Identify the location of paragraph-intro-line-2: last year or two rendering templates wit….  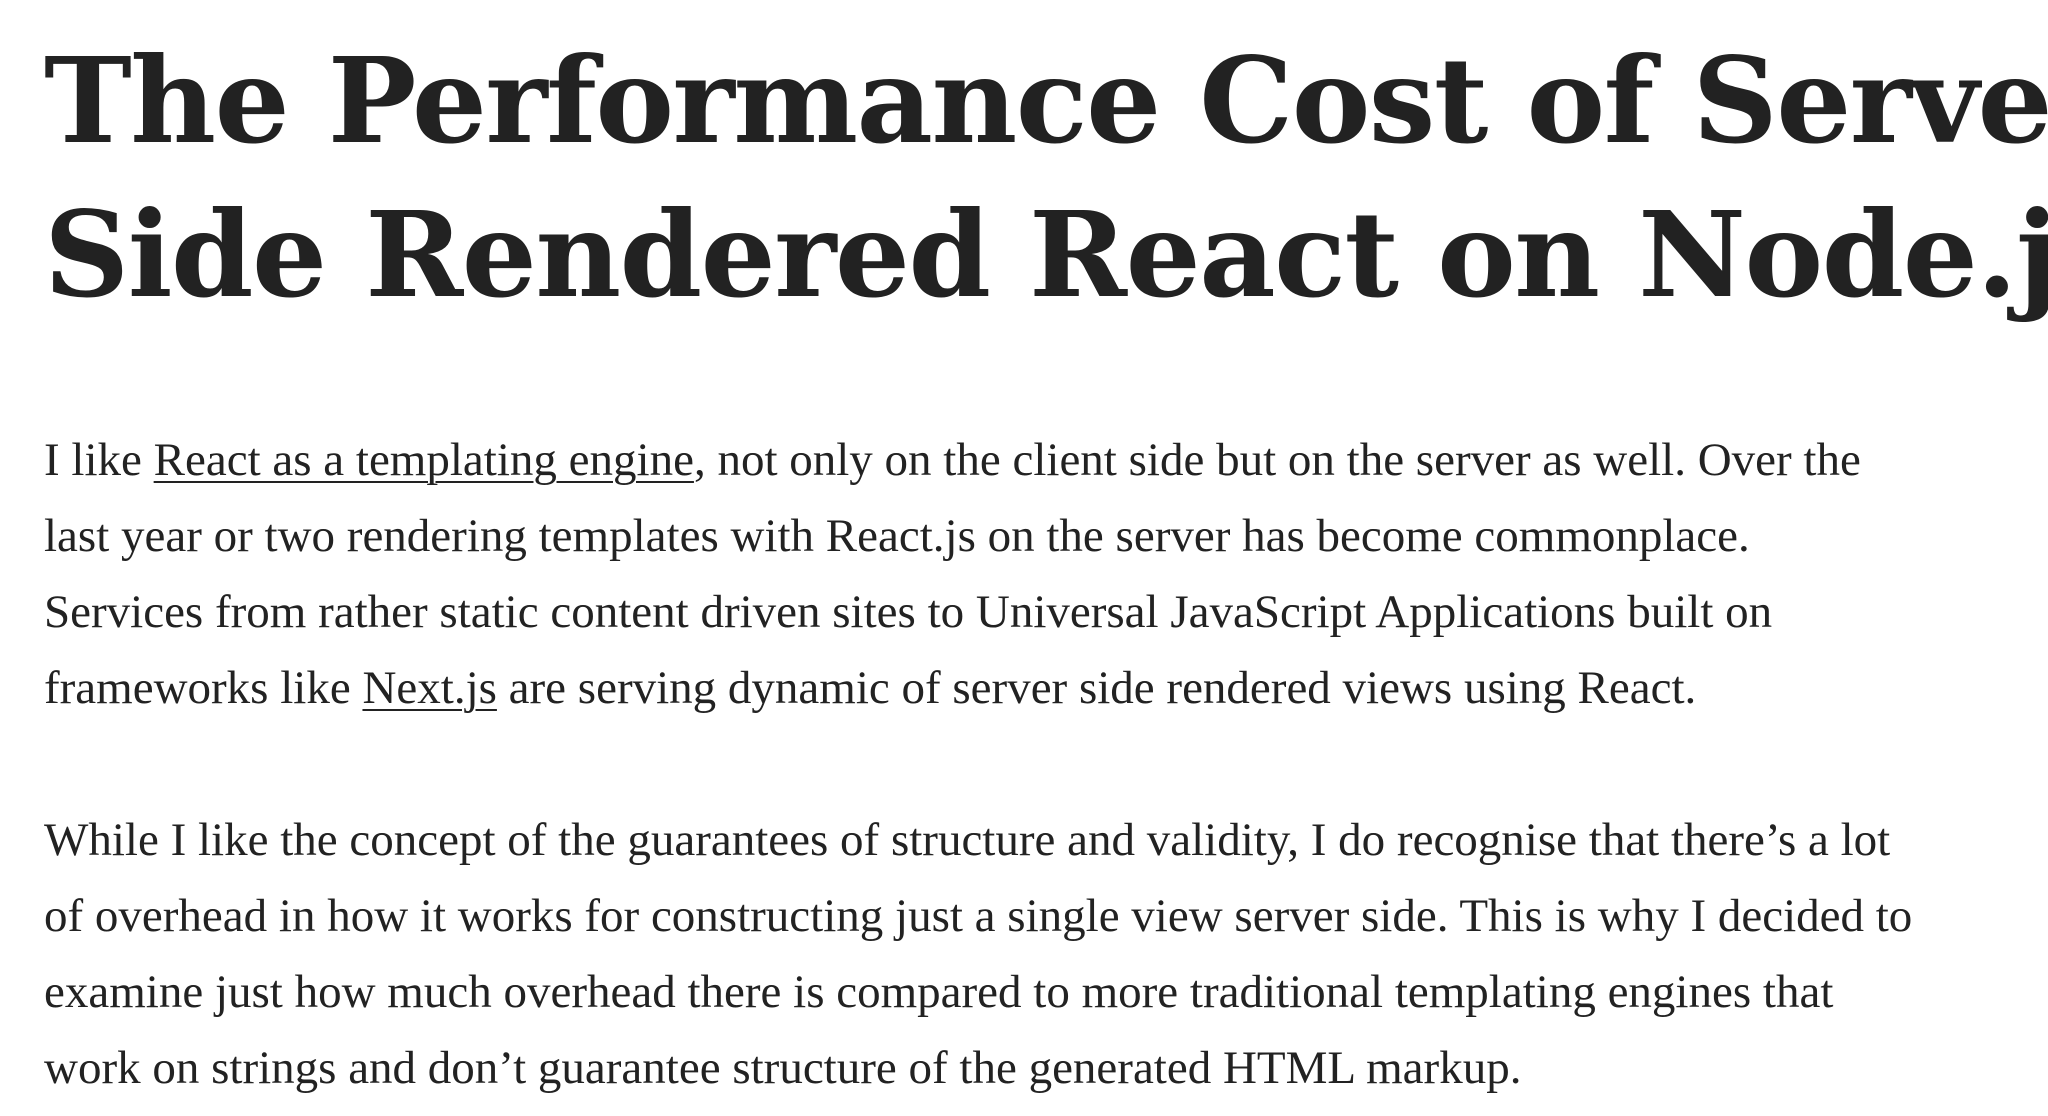
(897, 536).